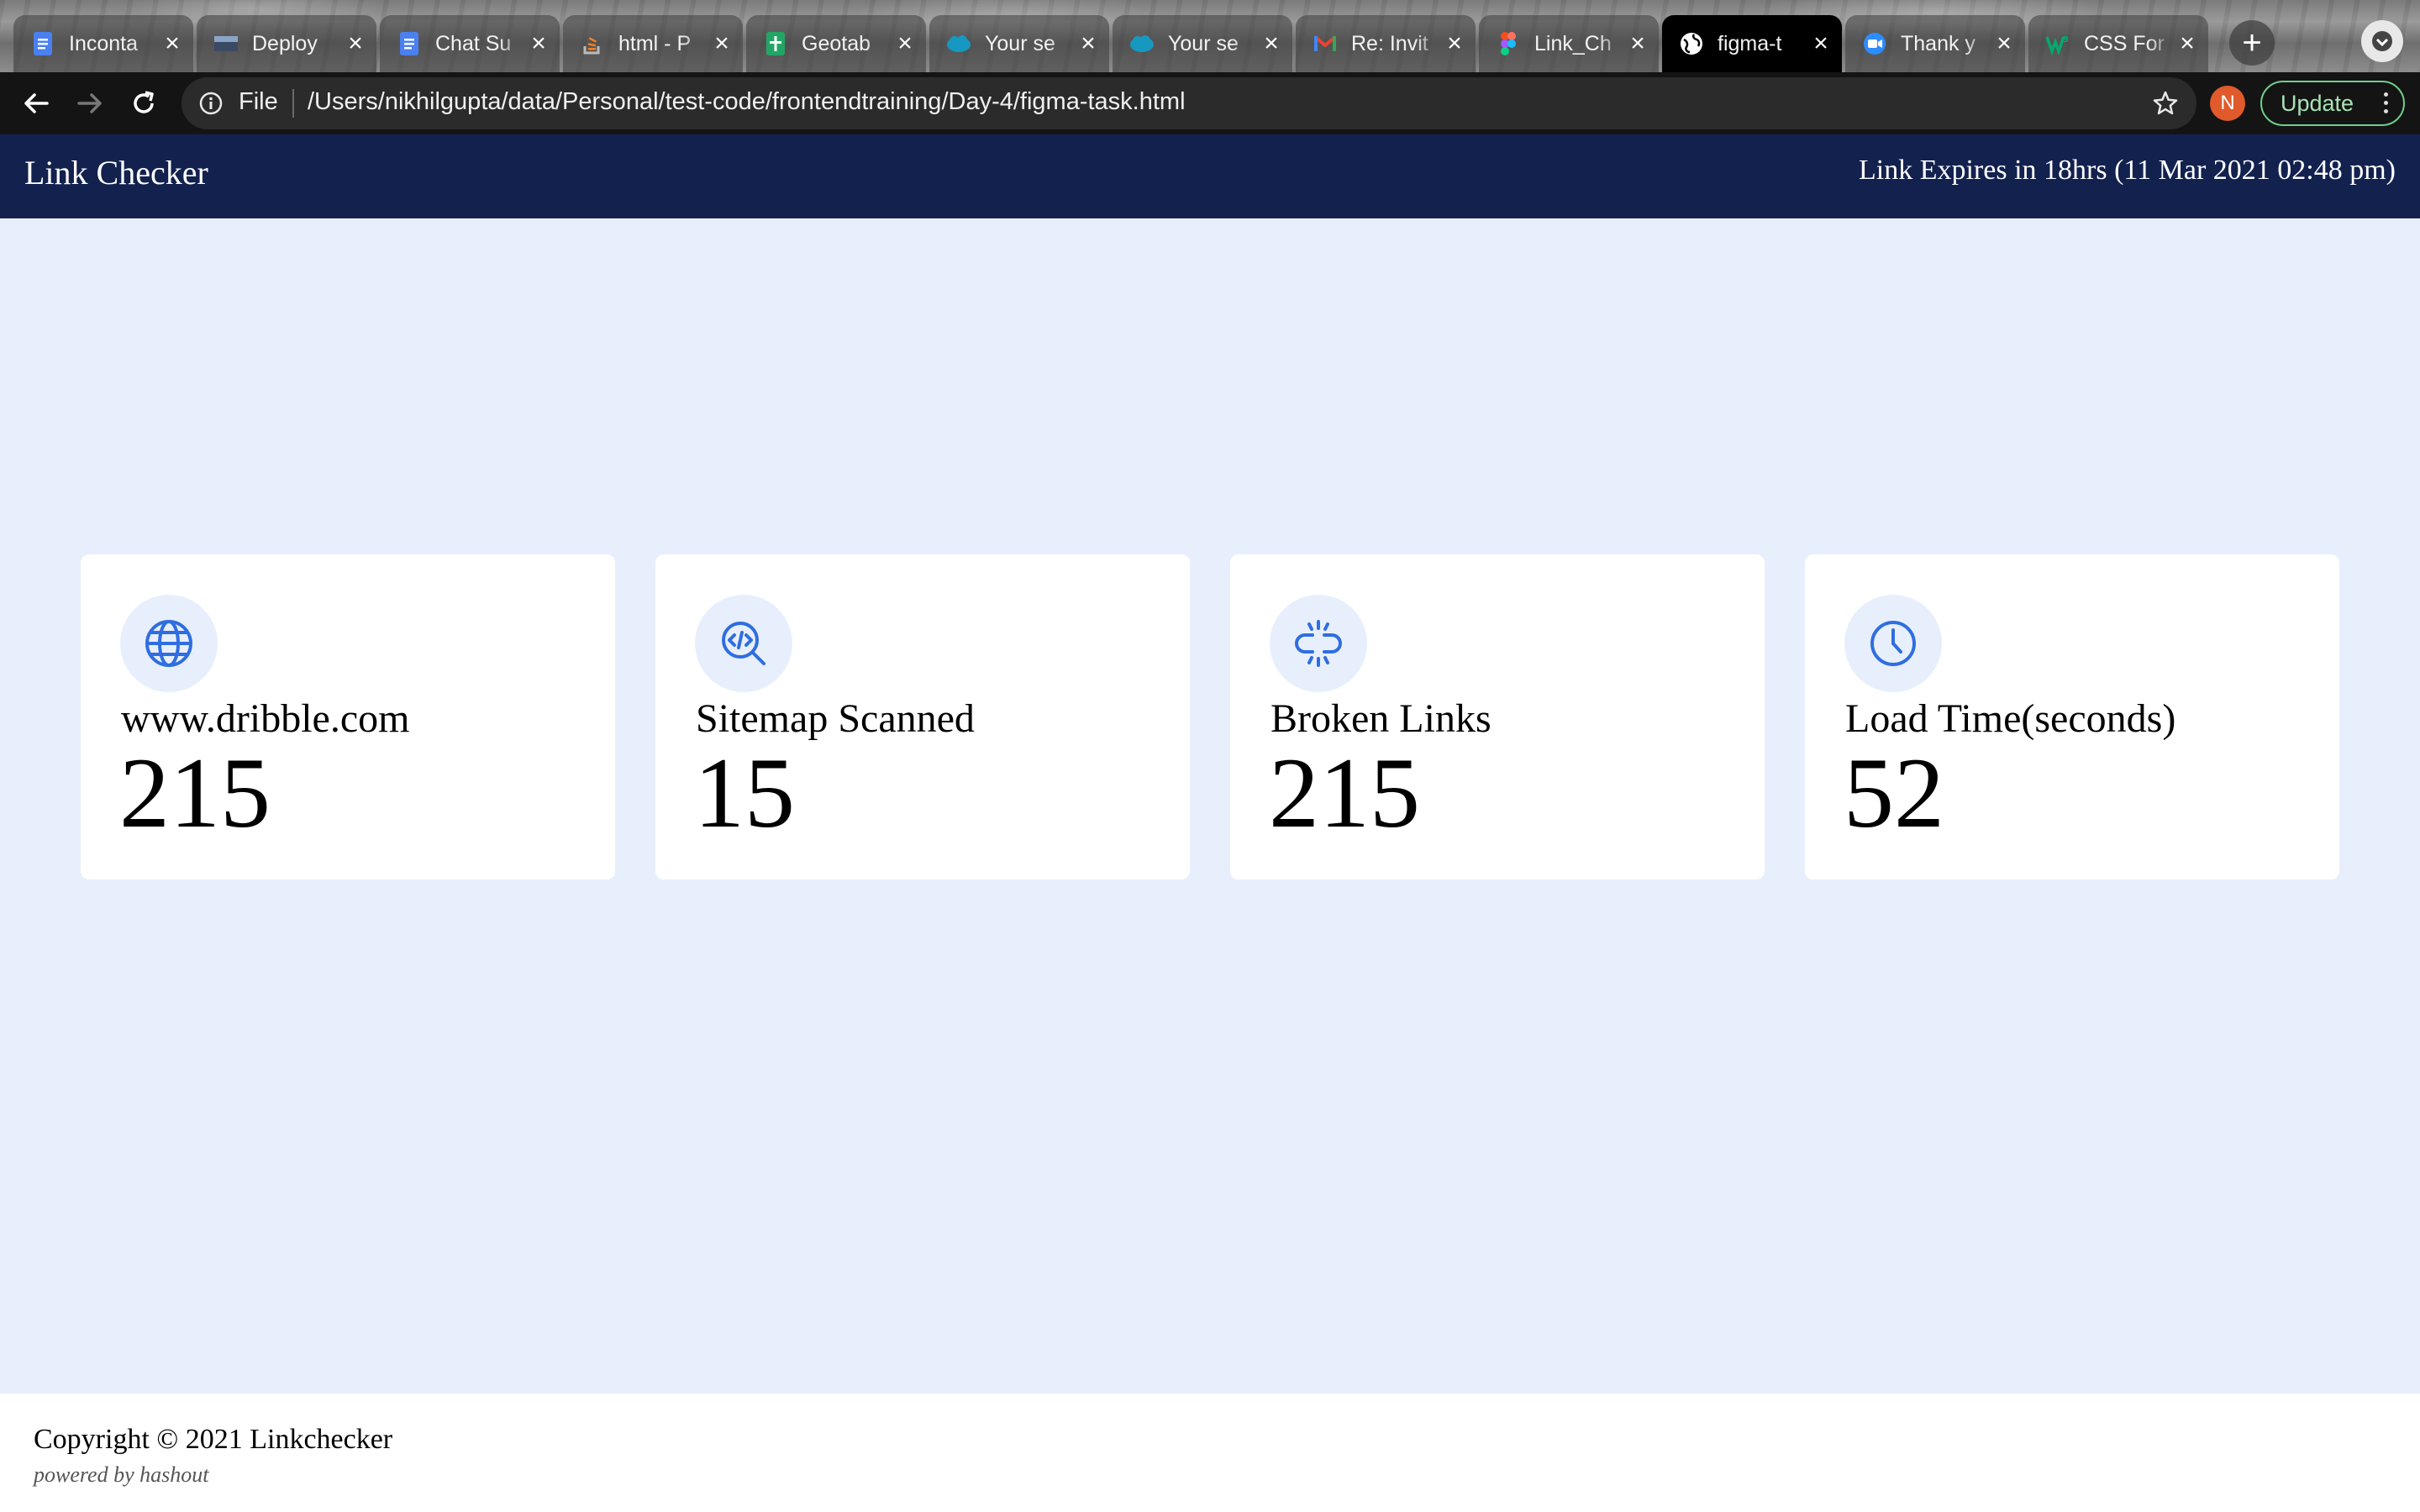 The image size is (2420, 1512). Describe the element at coordinates (2386, 102) in the screenshot. I see `more-vertical-icon` at that location.